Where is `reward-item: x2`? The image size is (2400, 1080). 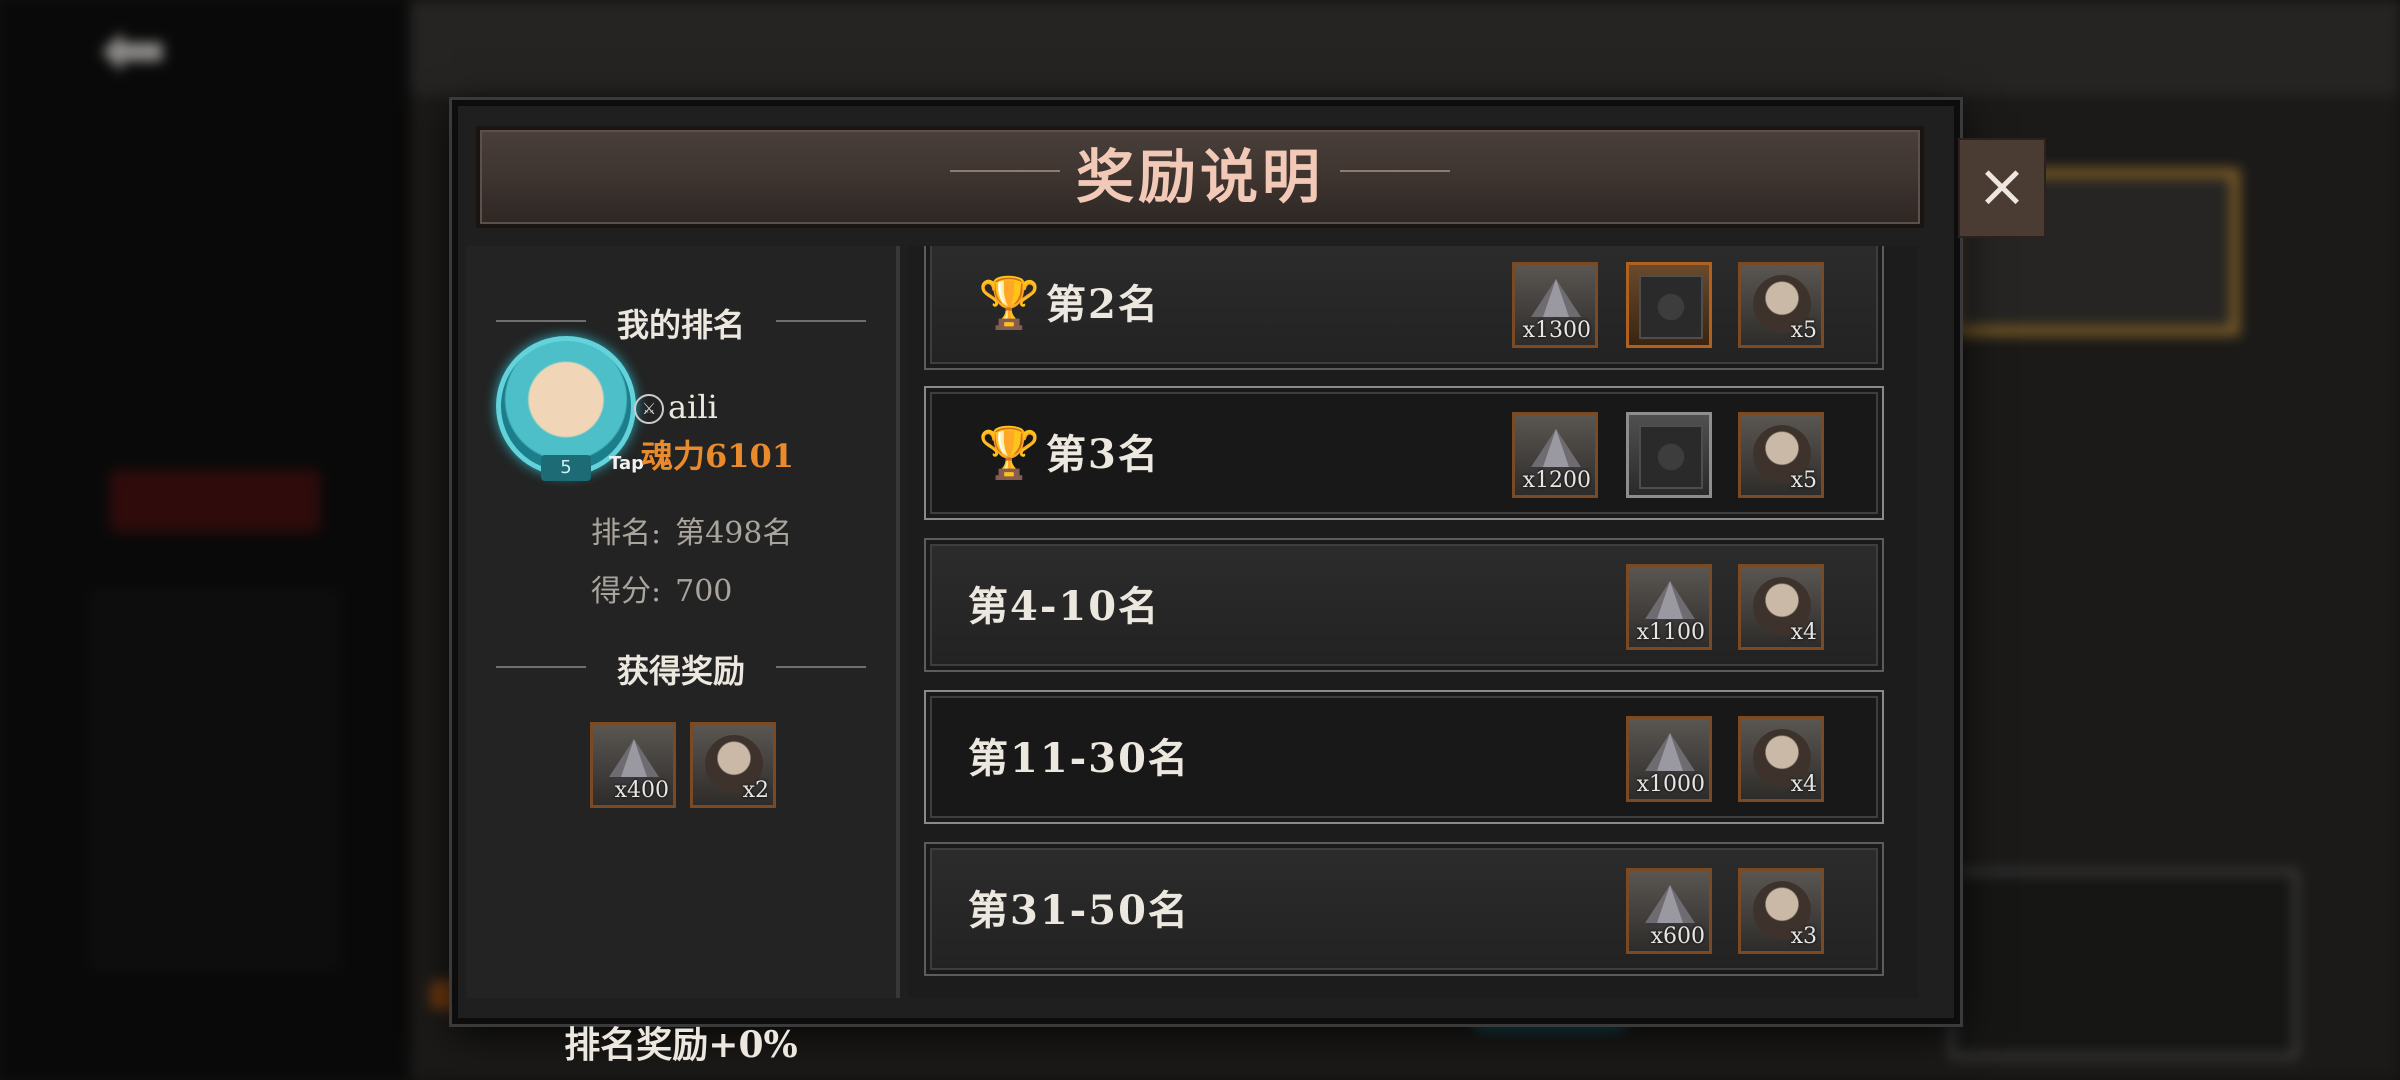 reward-item: x2 is located at coordinates (733, 765).